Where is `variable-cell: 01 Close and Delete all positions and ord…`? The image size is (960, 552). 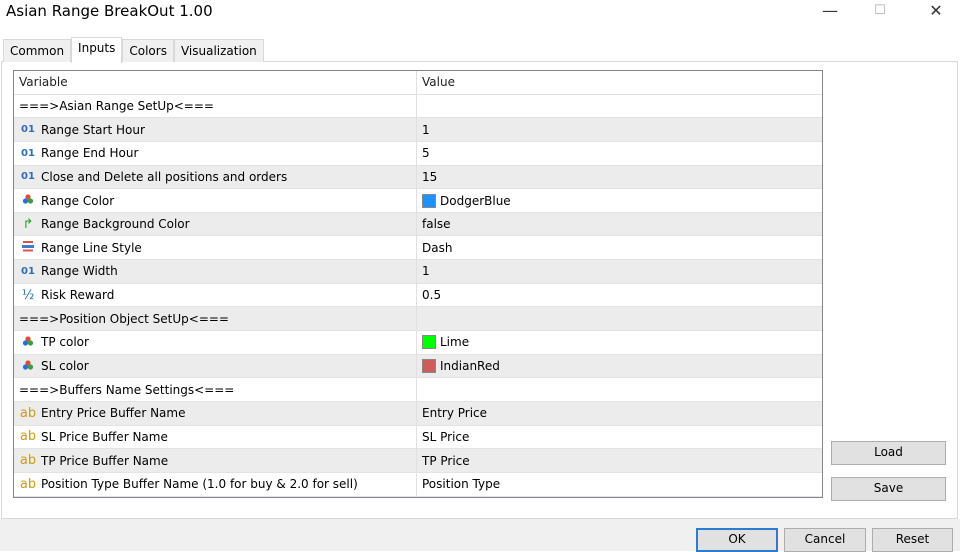
variable-cell: 01 Close and Delete all positions and ord… is located at coordinates (215, 177).